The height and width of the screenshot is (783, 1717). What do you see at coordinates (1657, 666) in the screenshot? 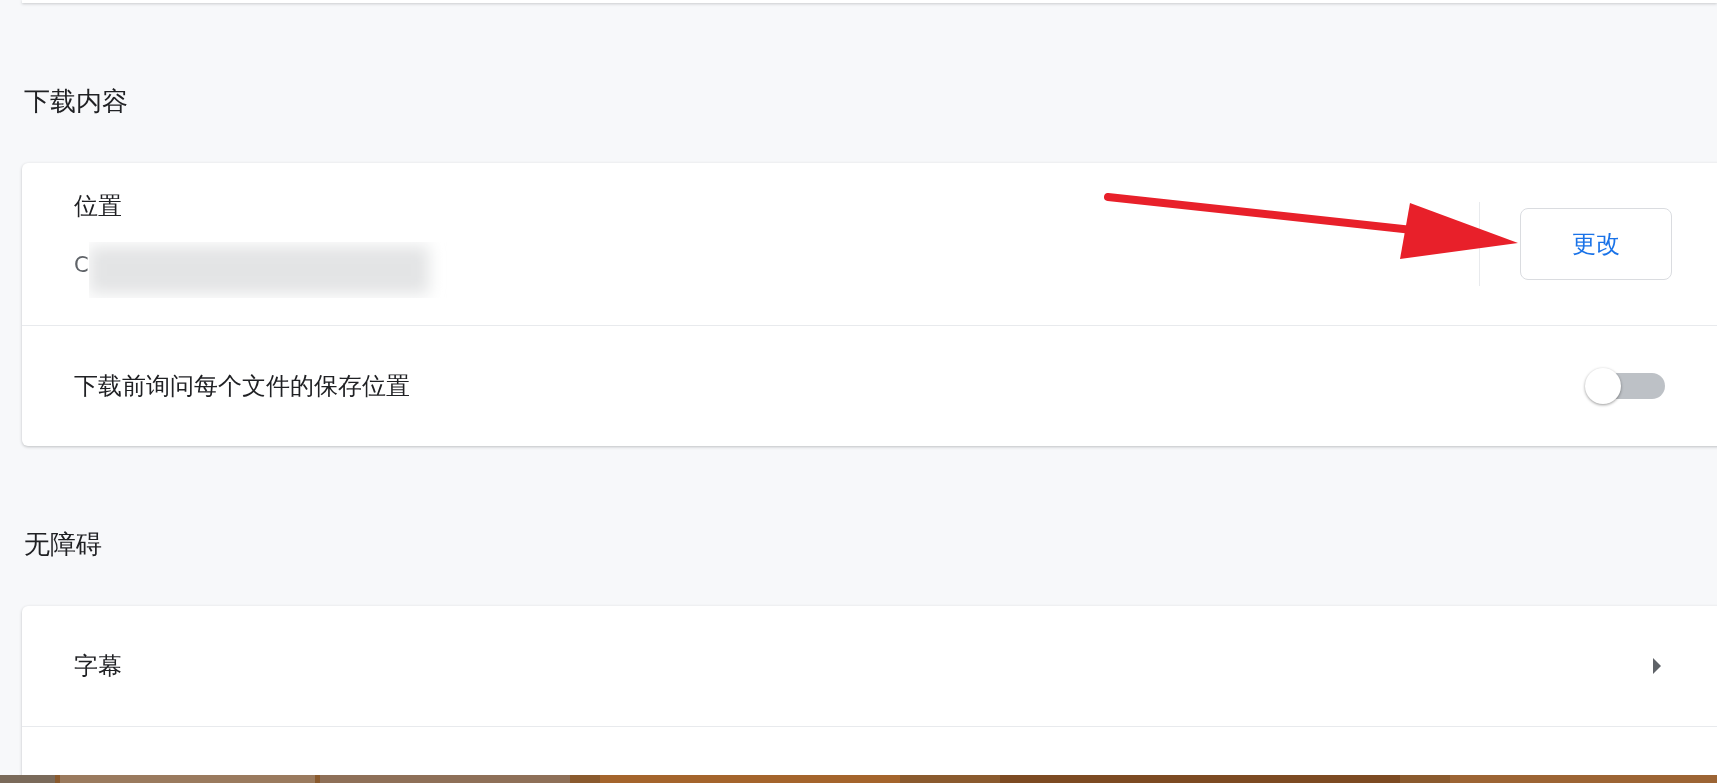
I see `caret-icon` at bounding box center [1657, 666].